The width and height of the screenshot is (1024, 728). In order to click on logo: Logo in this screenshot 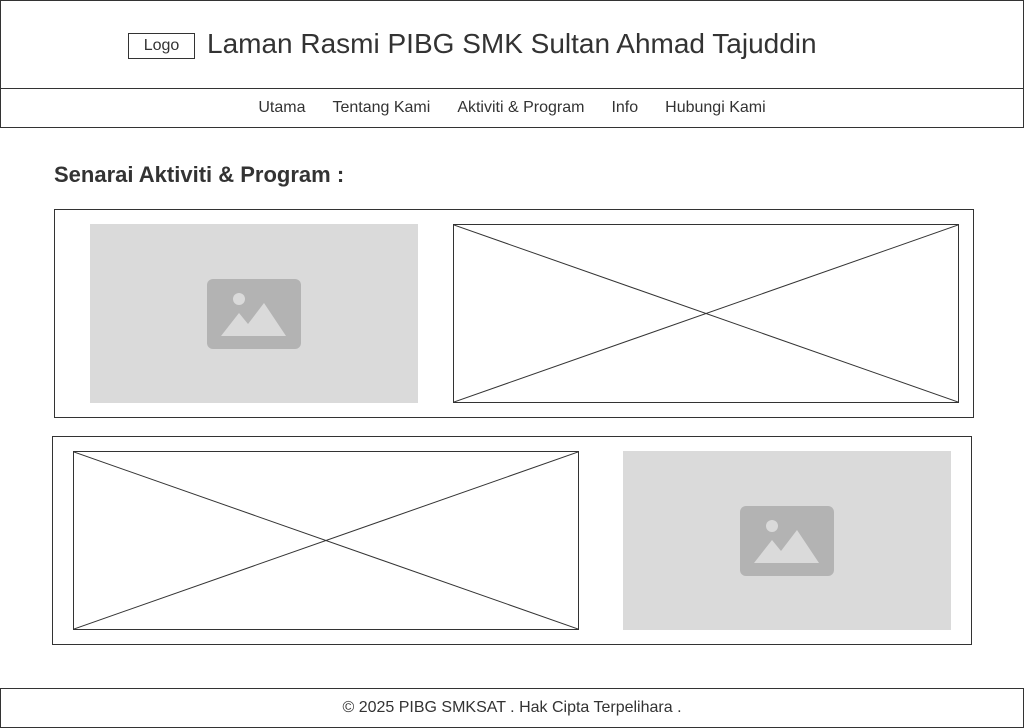, I will do `click(161, 46)`.